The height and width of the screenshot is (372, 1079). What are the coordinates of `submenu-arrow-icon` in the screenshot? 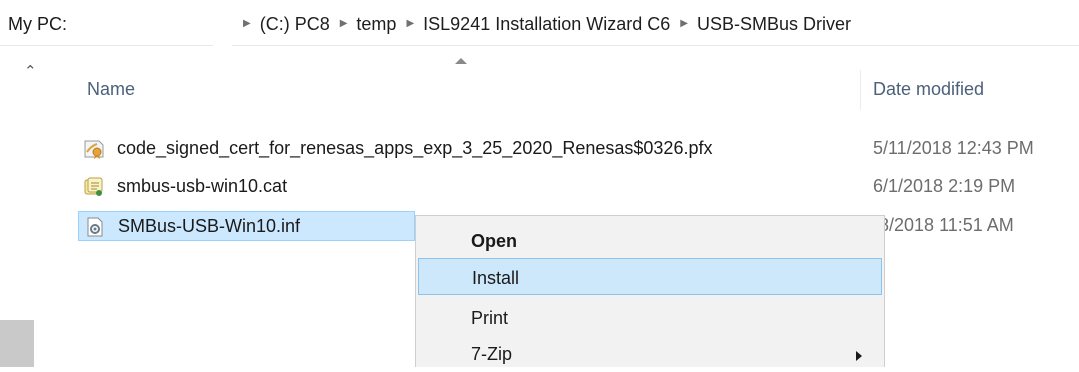 It's located at (859, 356).